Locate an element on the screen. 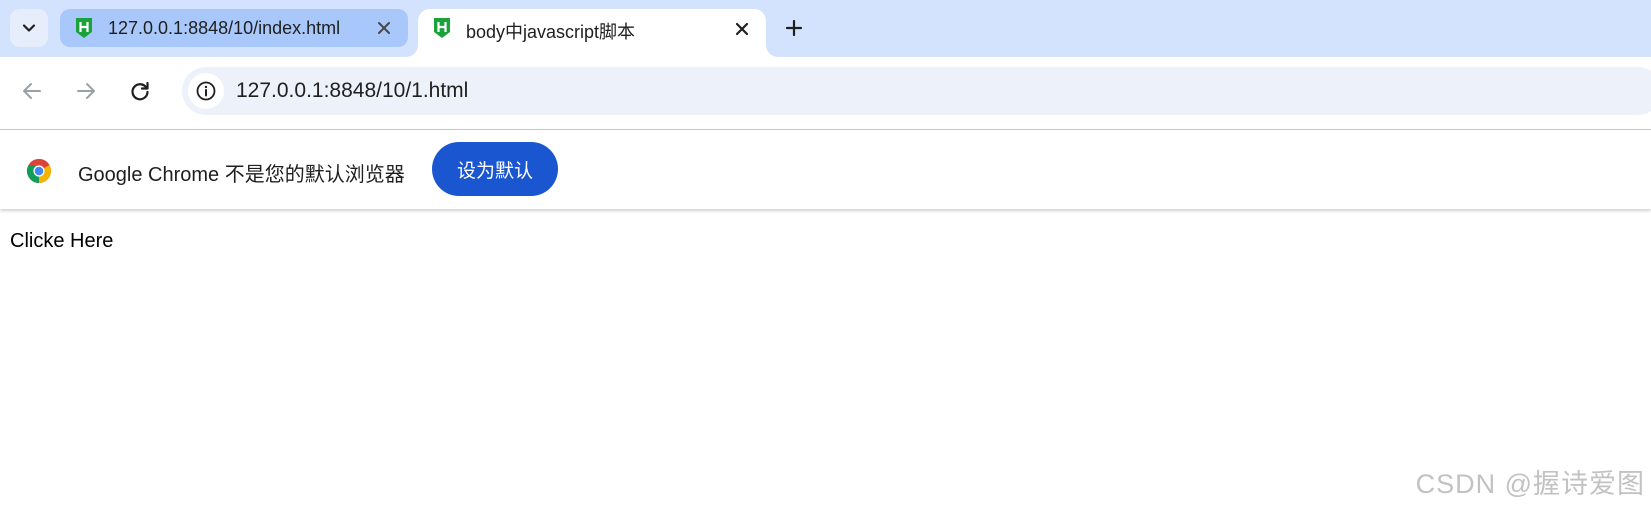  click-here-text: Clicke Here is located at coordinates (61, 241).